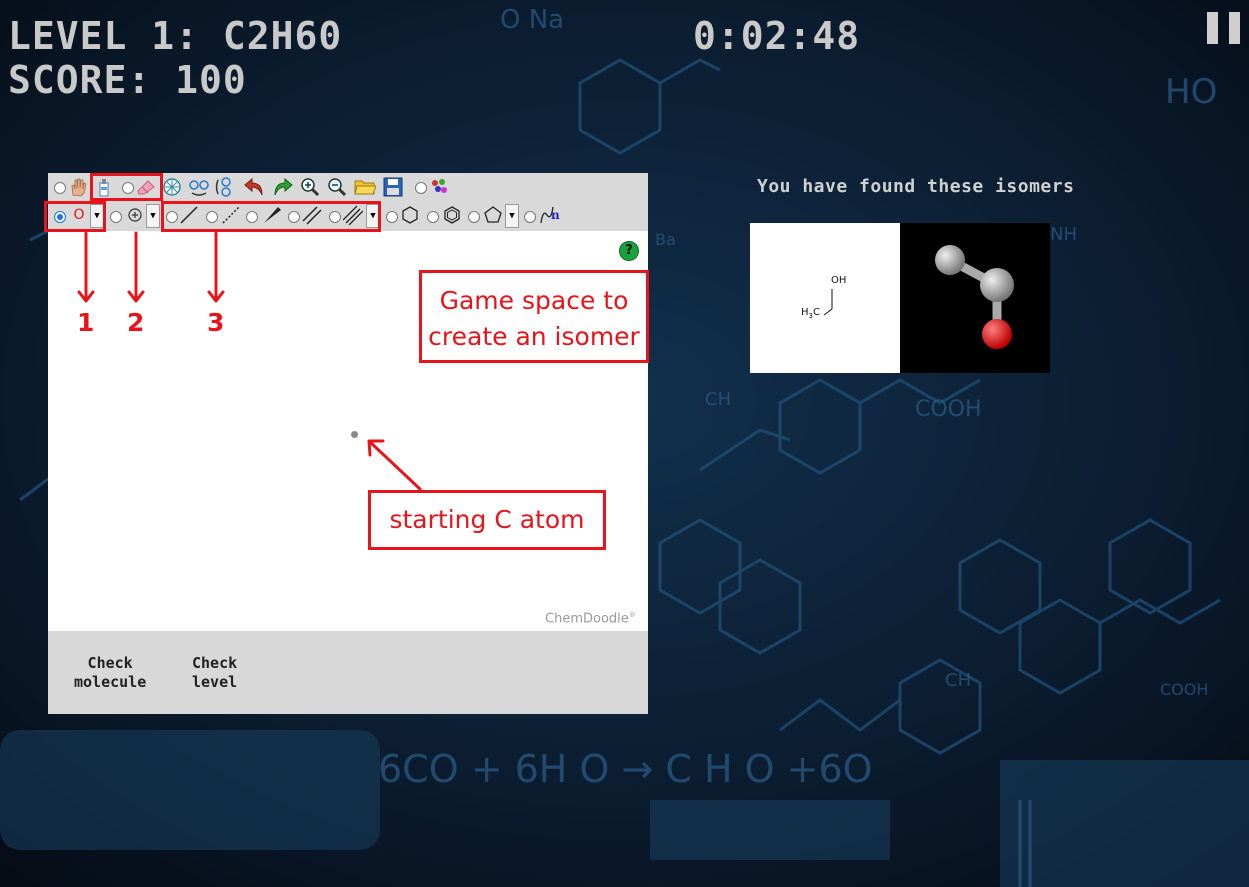  I want to click on watermark-text: ChemDoodle, so click(587, 619).